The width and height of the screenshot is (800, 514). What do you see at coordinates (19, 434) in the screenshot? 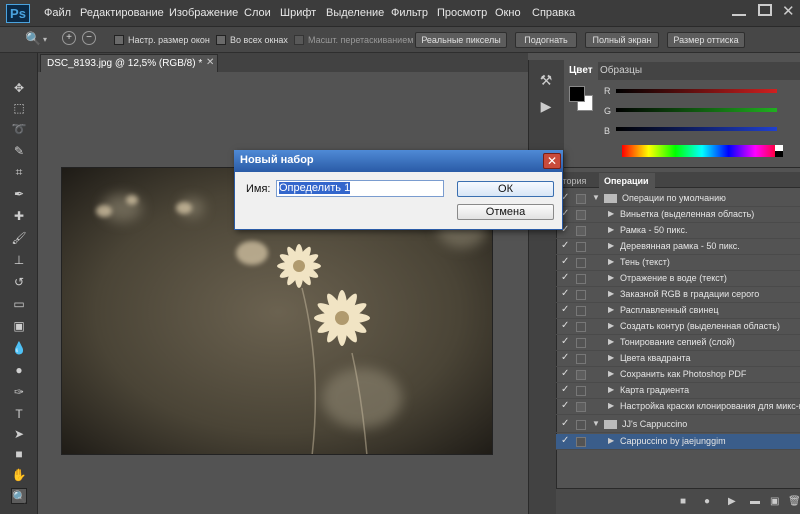
I see `path-select-tool-icon: ➤` at bounding box center [19, 434].